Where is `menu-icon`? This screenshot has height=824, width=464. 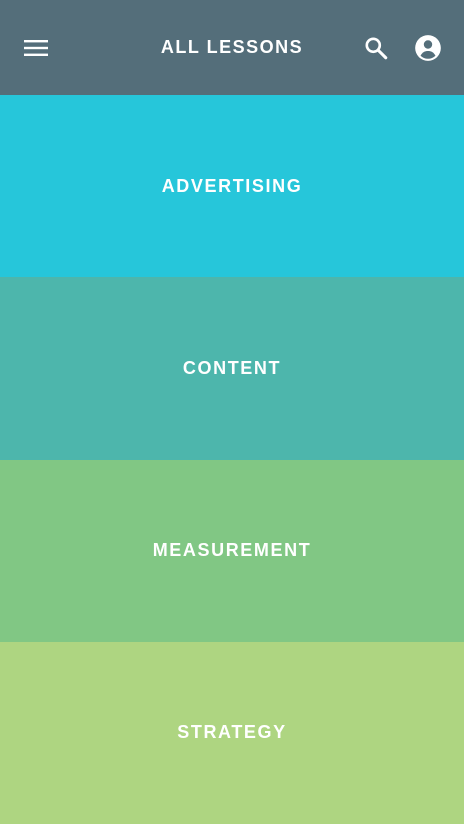
menu-icon is located at coordinates (36, 48).